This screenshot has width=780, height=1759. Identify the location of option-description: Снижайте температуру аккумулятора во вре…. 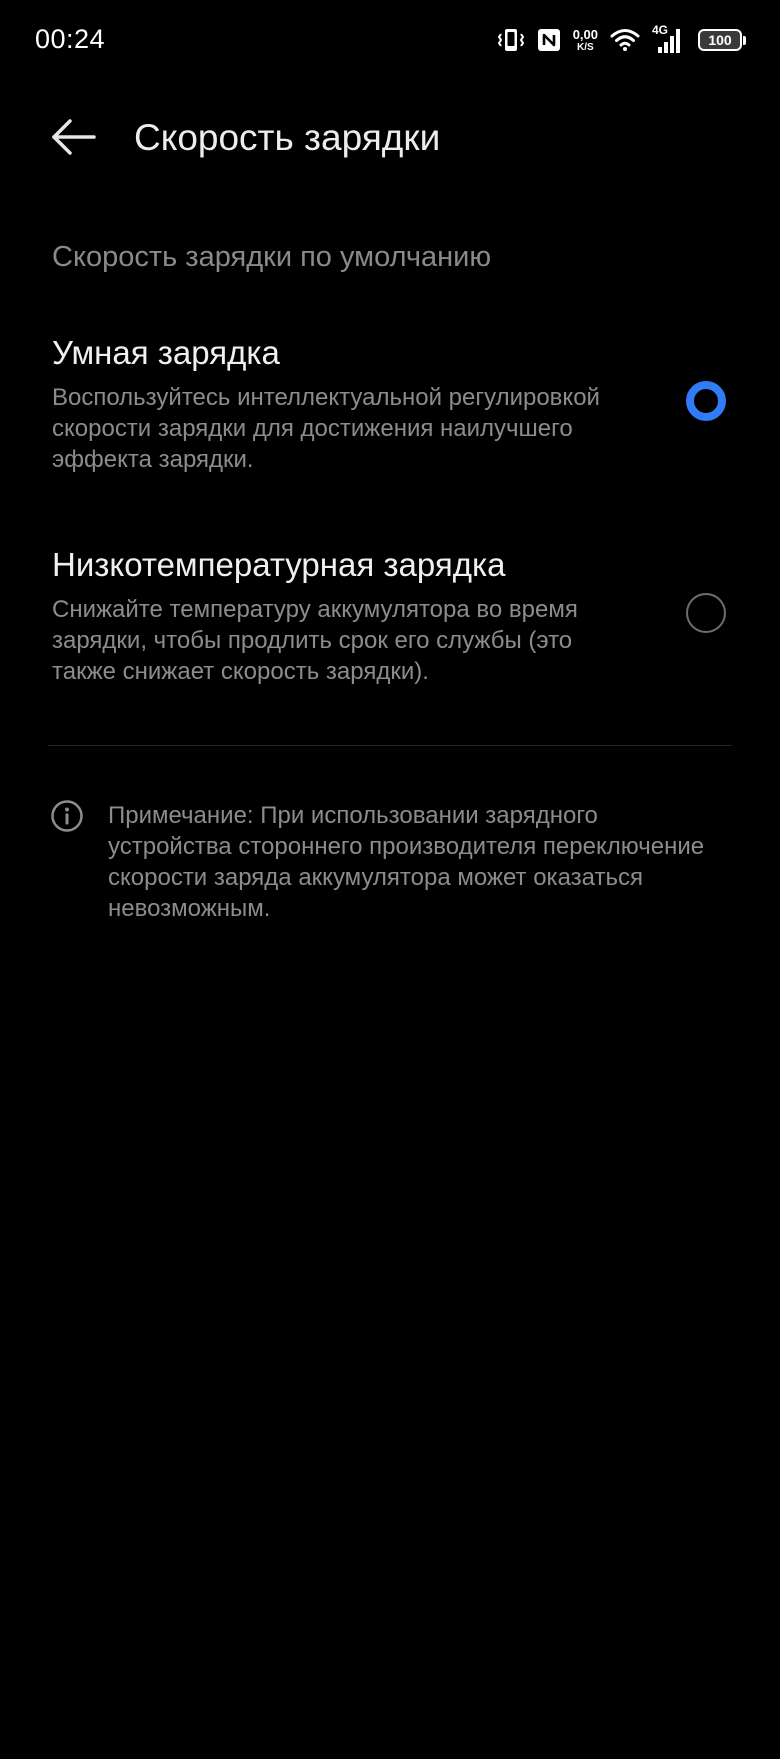
(315, 640).